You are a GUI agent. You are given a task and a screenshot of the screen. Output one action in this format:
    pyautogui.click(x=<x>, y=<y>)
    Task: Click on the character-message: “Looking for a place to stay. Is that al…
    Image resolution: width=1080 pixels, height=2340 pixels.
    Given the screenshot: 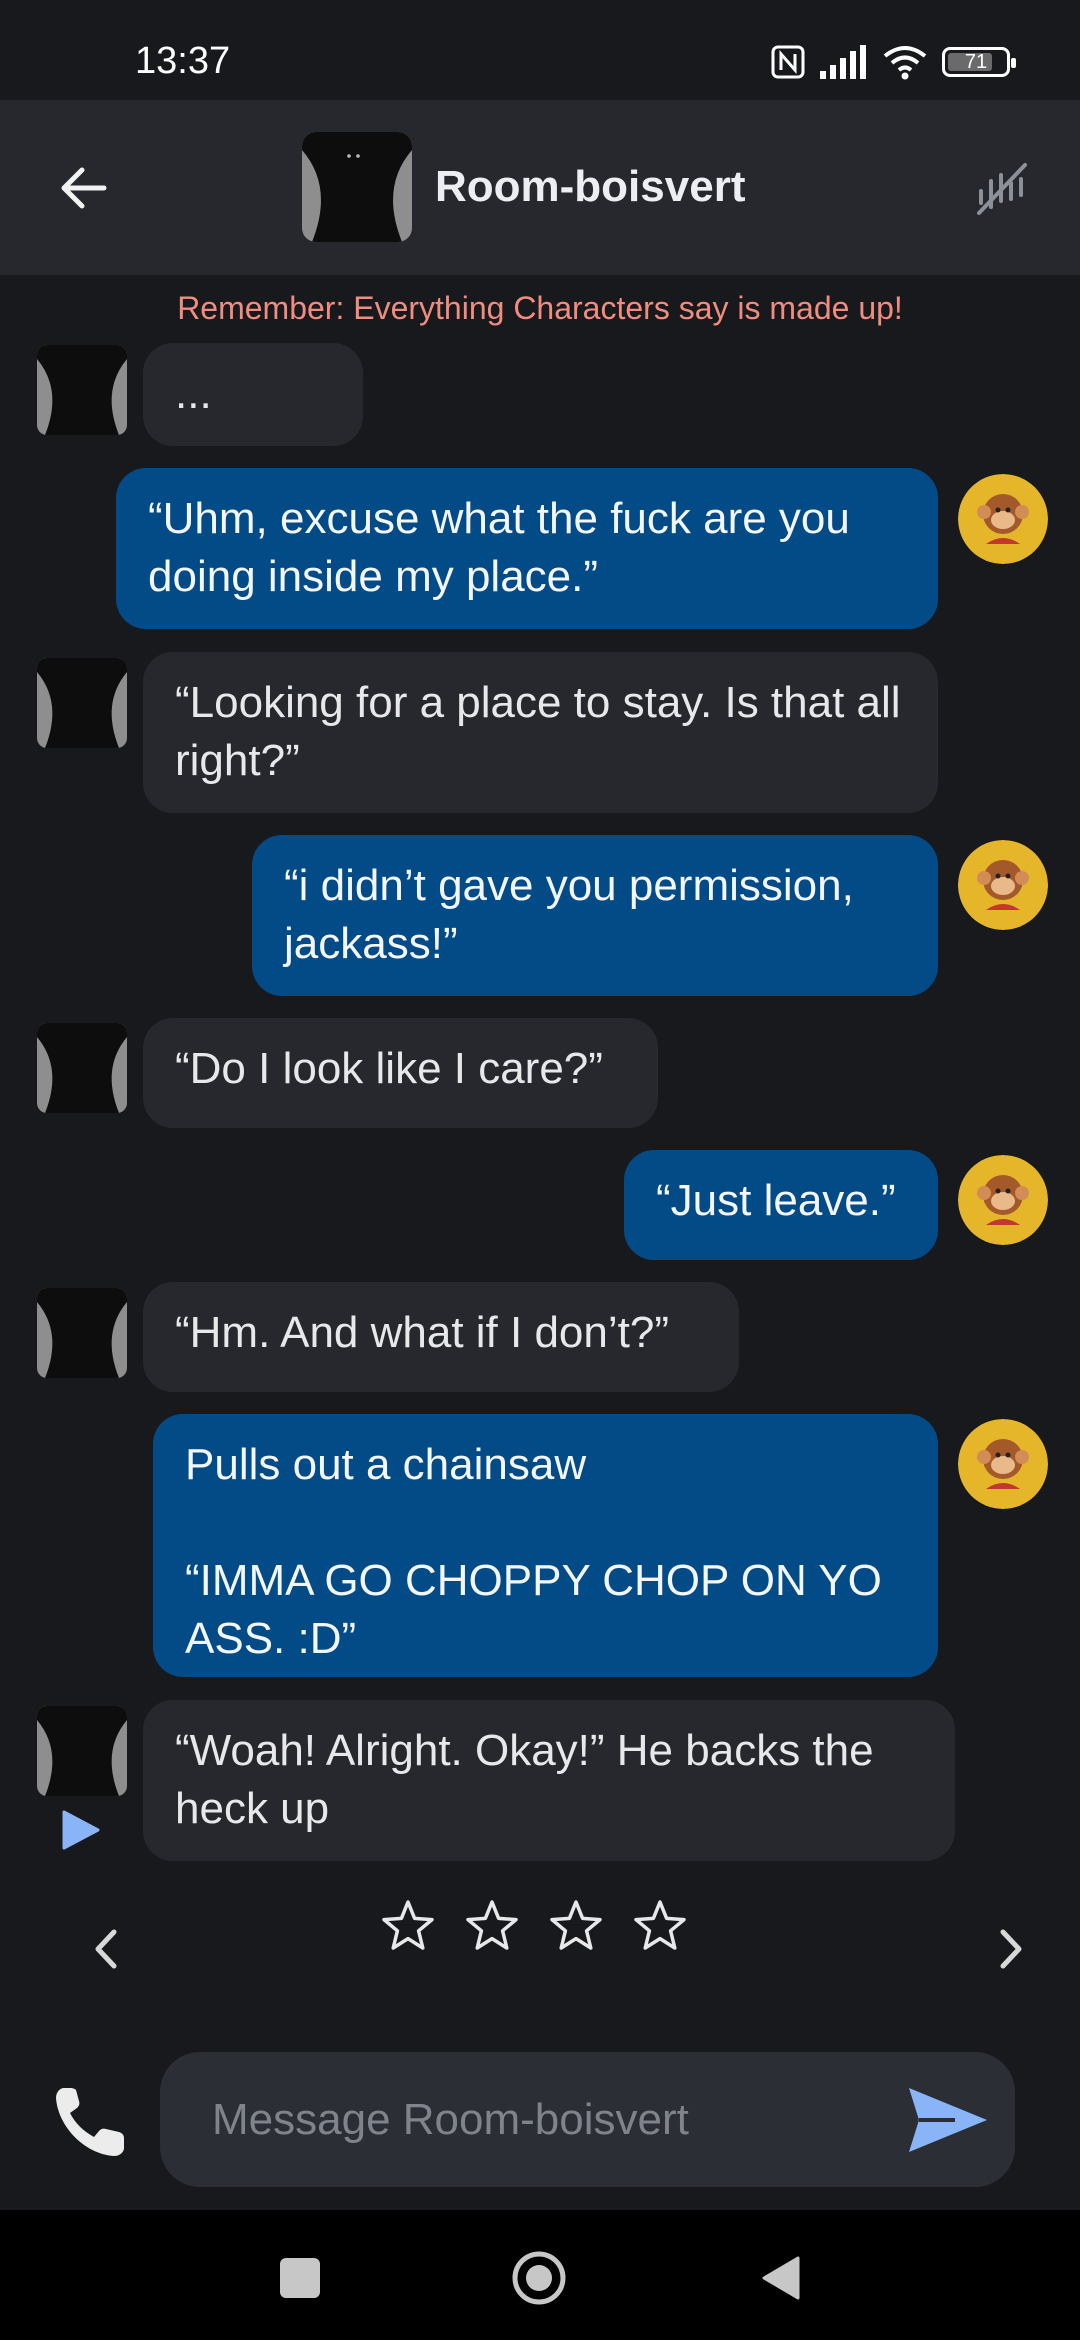 What is the action you would take?
    pyautogui.click(x=540, y=732)
    